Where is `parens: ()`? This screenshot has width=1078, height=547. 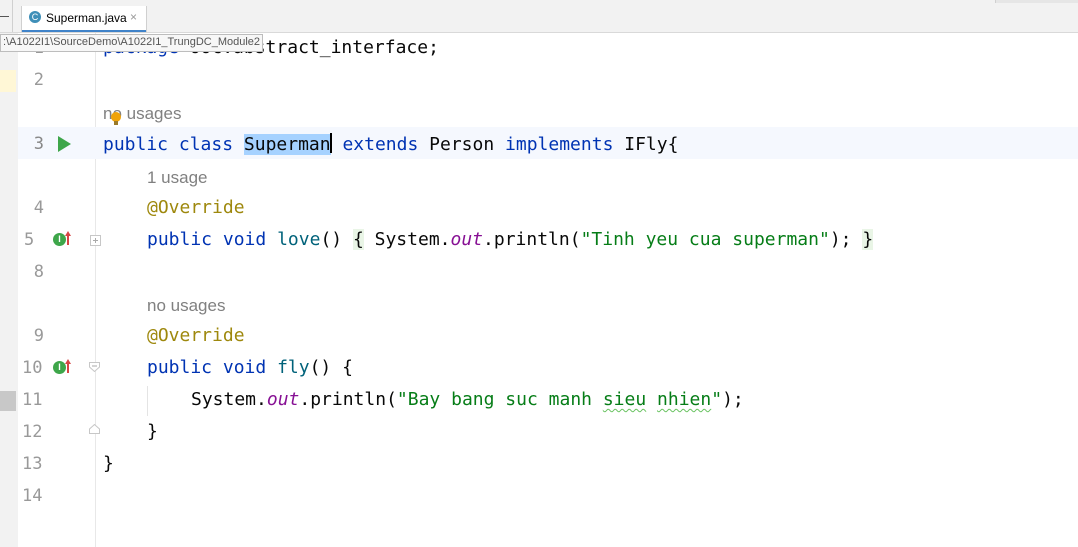 parens: () is located at coordinates (336, 239).